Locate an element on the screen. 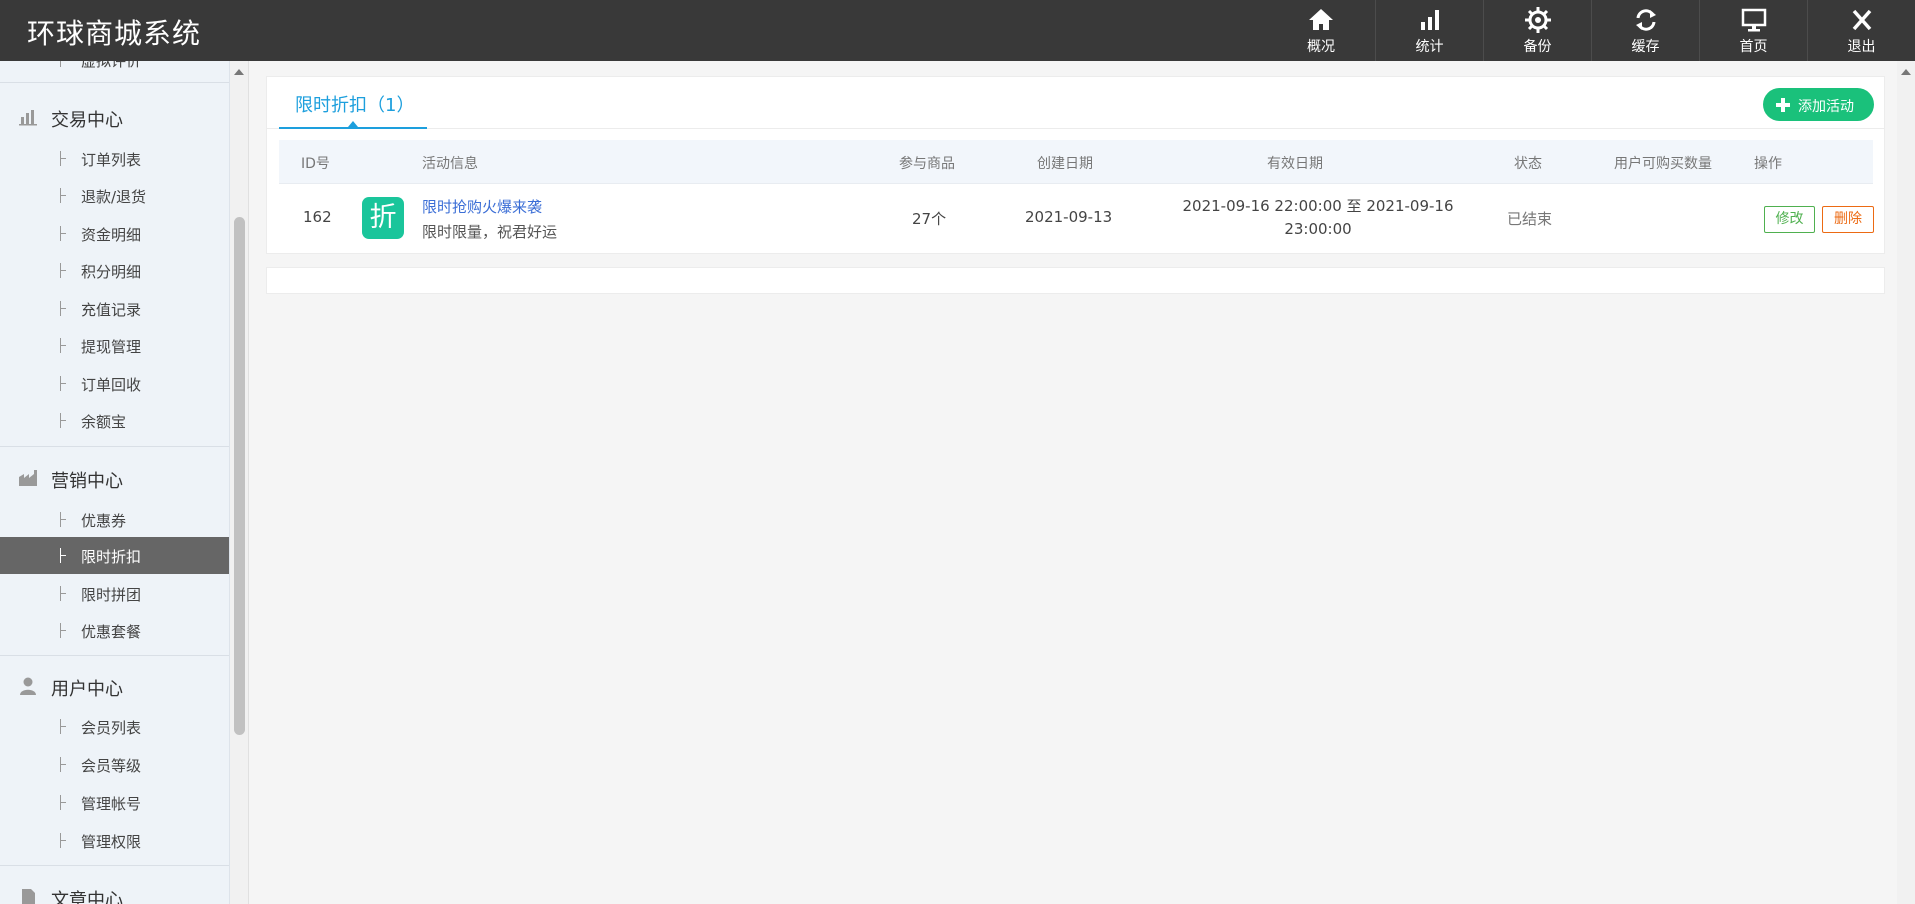 The image size is (1915, 904). topnav-overview: 概况 is located at coordinates (1321, 30).